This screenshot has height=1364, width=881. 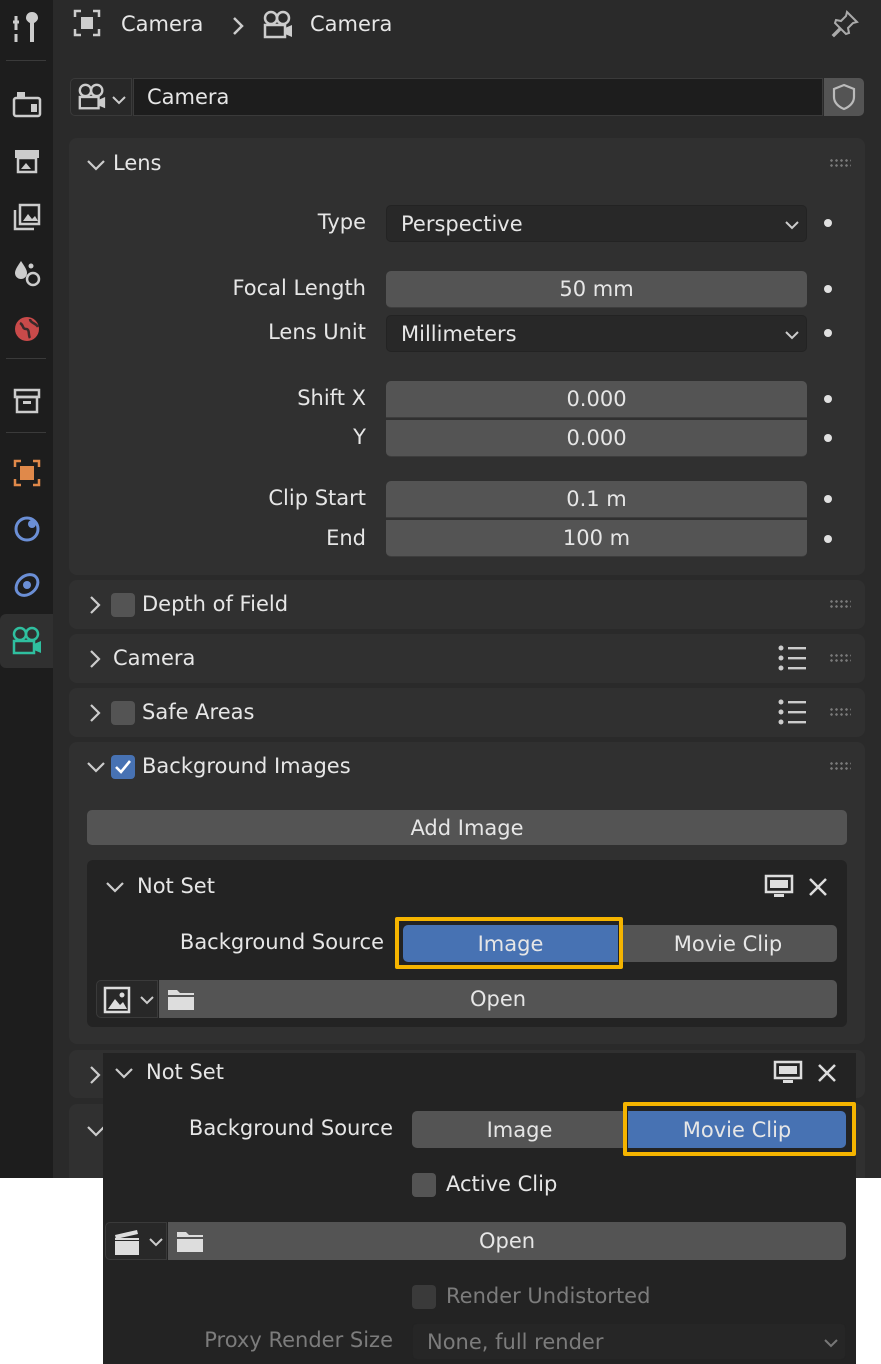 What do you see at coordinates (27, 401) in the screenshot?
I see `collection-icon` at bounding box center [27, 401].